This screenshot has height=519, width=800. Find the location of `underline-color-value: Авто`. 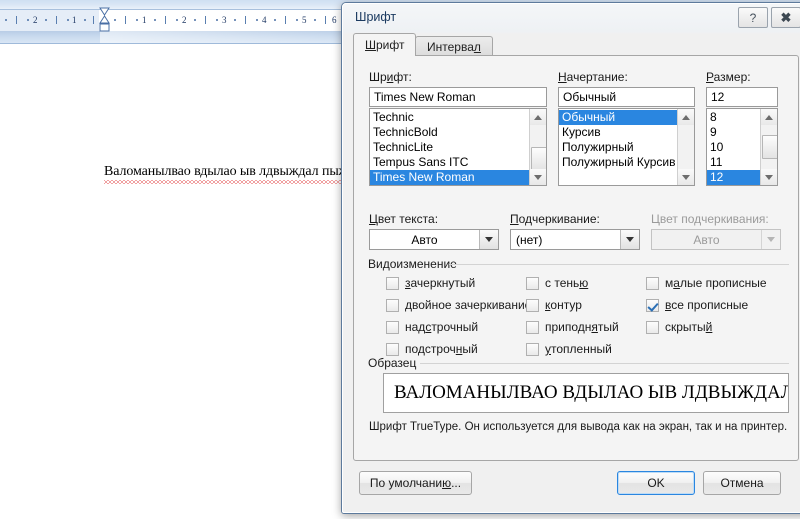

underline-color-value: Авто is located at coordinates (706, 239).